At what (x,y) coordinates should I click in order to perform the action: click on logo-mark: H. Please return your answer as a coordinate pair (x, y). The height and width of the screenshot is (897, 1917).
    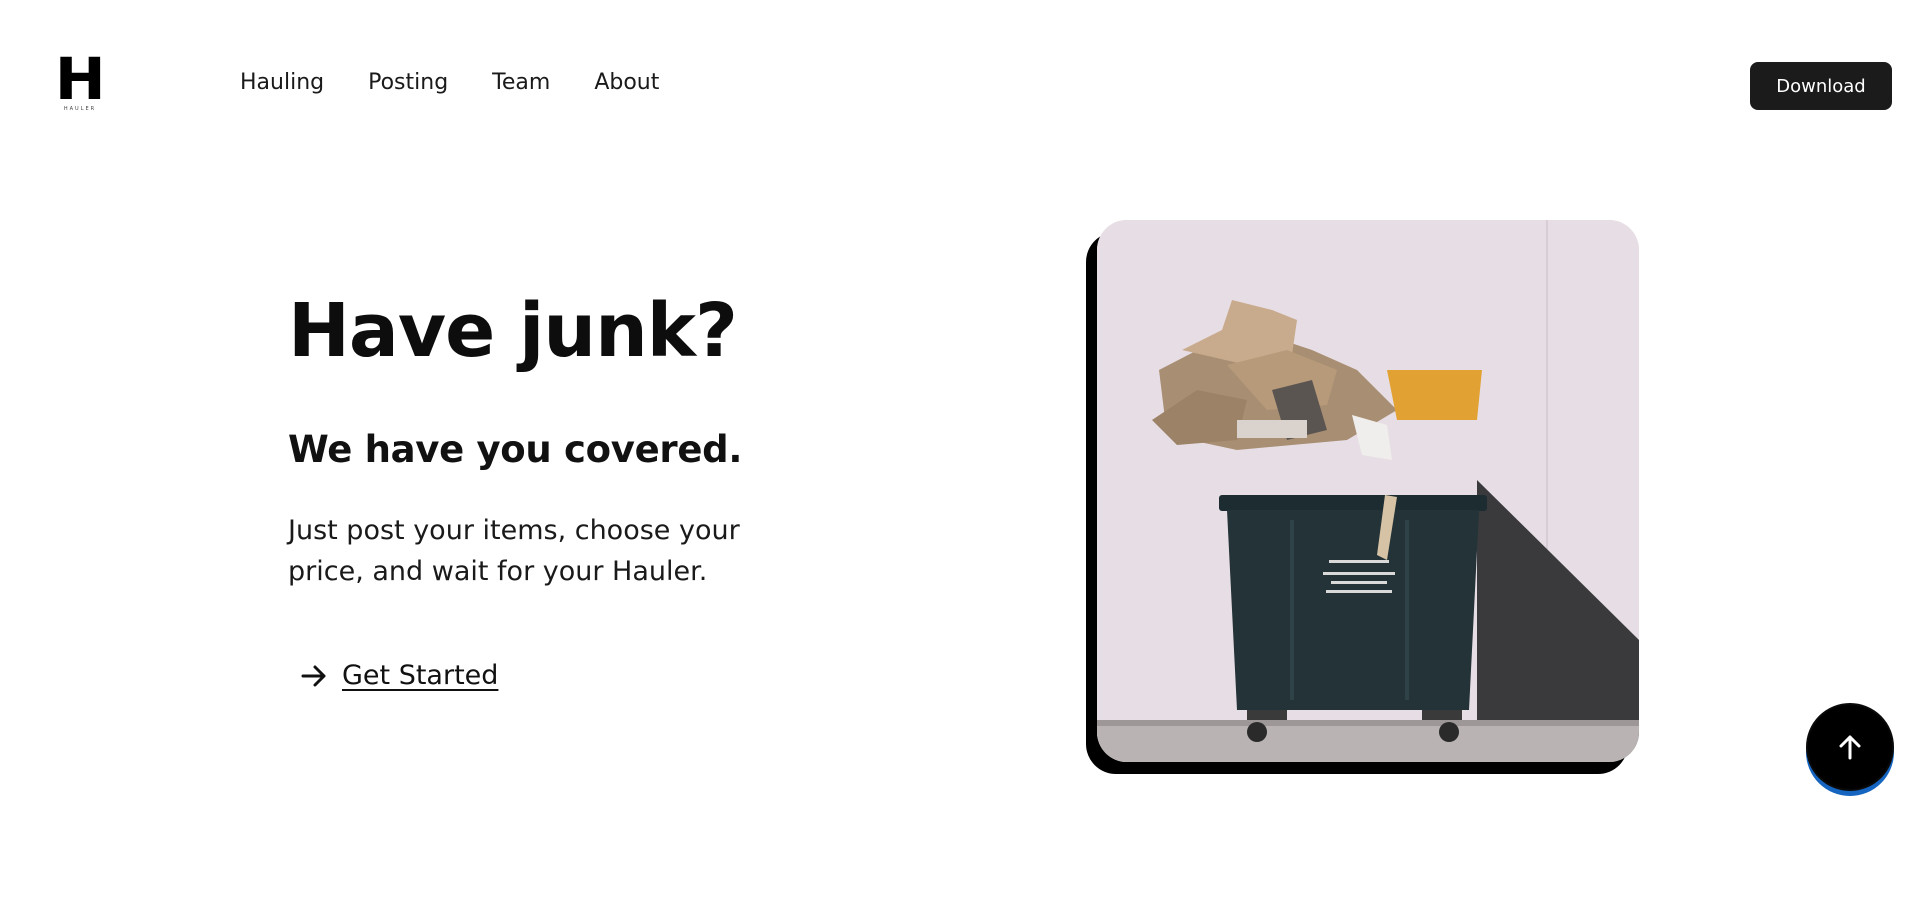
    Looking at the image, I should click on (80, 79).